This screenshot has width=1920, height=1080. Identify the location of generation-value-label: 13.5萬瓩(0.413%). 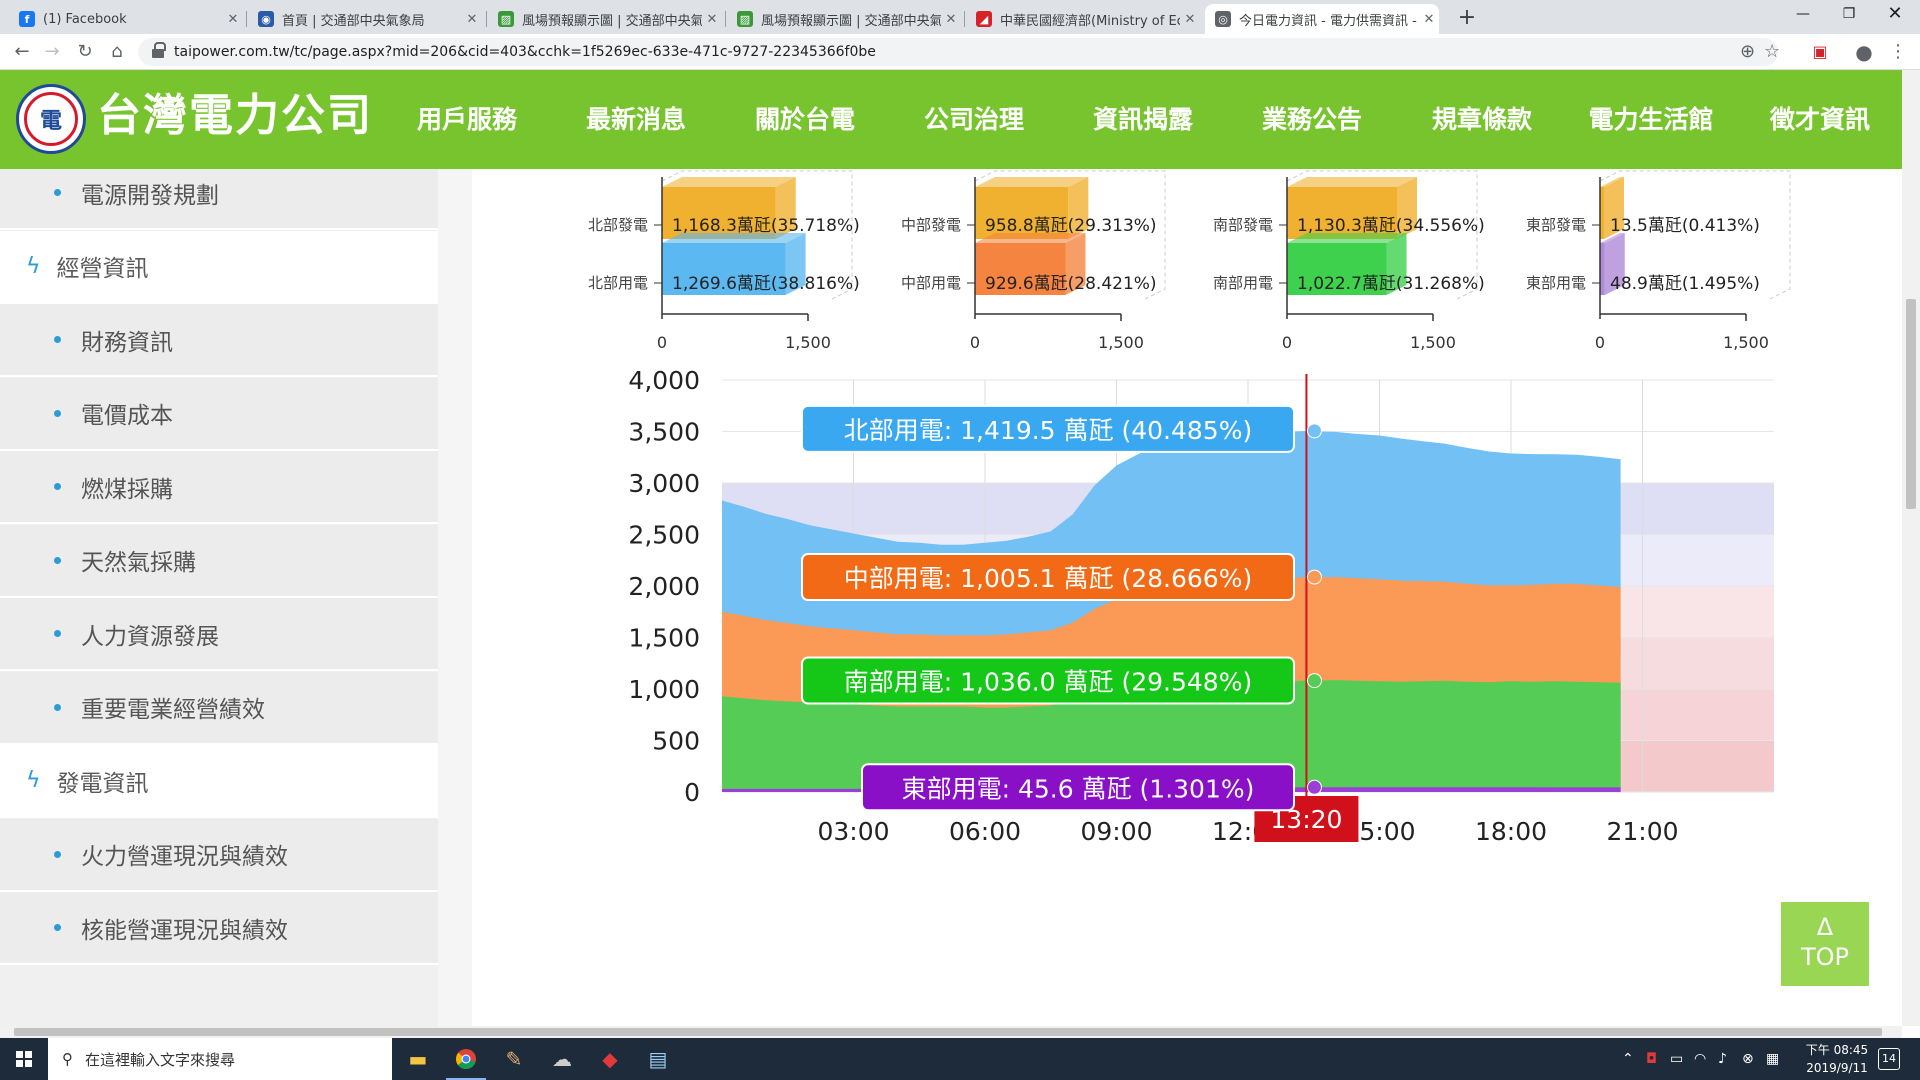
(1685, 226).